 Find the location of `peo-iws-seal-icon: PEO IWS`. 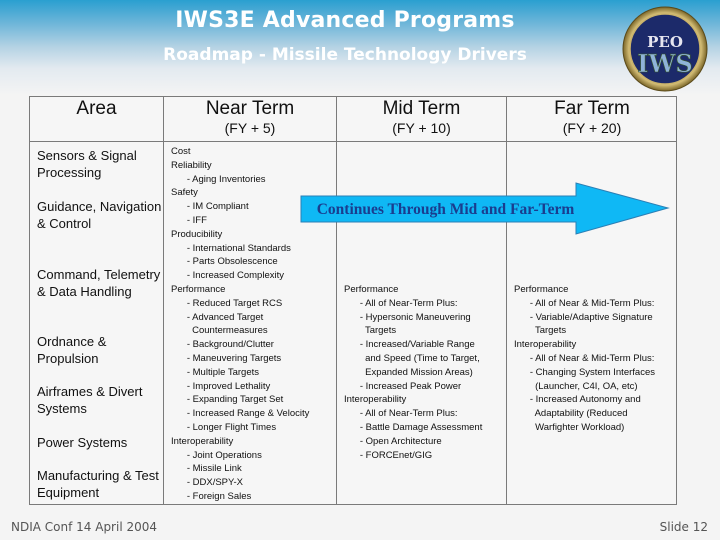

peo-iws-seal-icon: PEO IWS is located at coordinates (665, 49).